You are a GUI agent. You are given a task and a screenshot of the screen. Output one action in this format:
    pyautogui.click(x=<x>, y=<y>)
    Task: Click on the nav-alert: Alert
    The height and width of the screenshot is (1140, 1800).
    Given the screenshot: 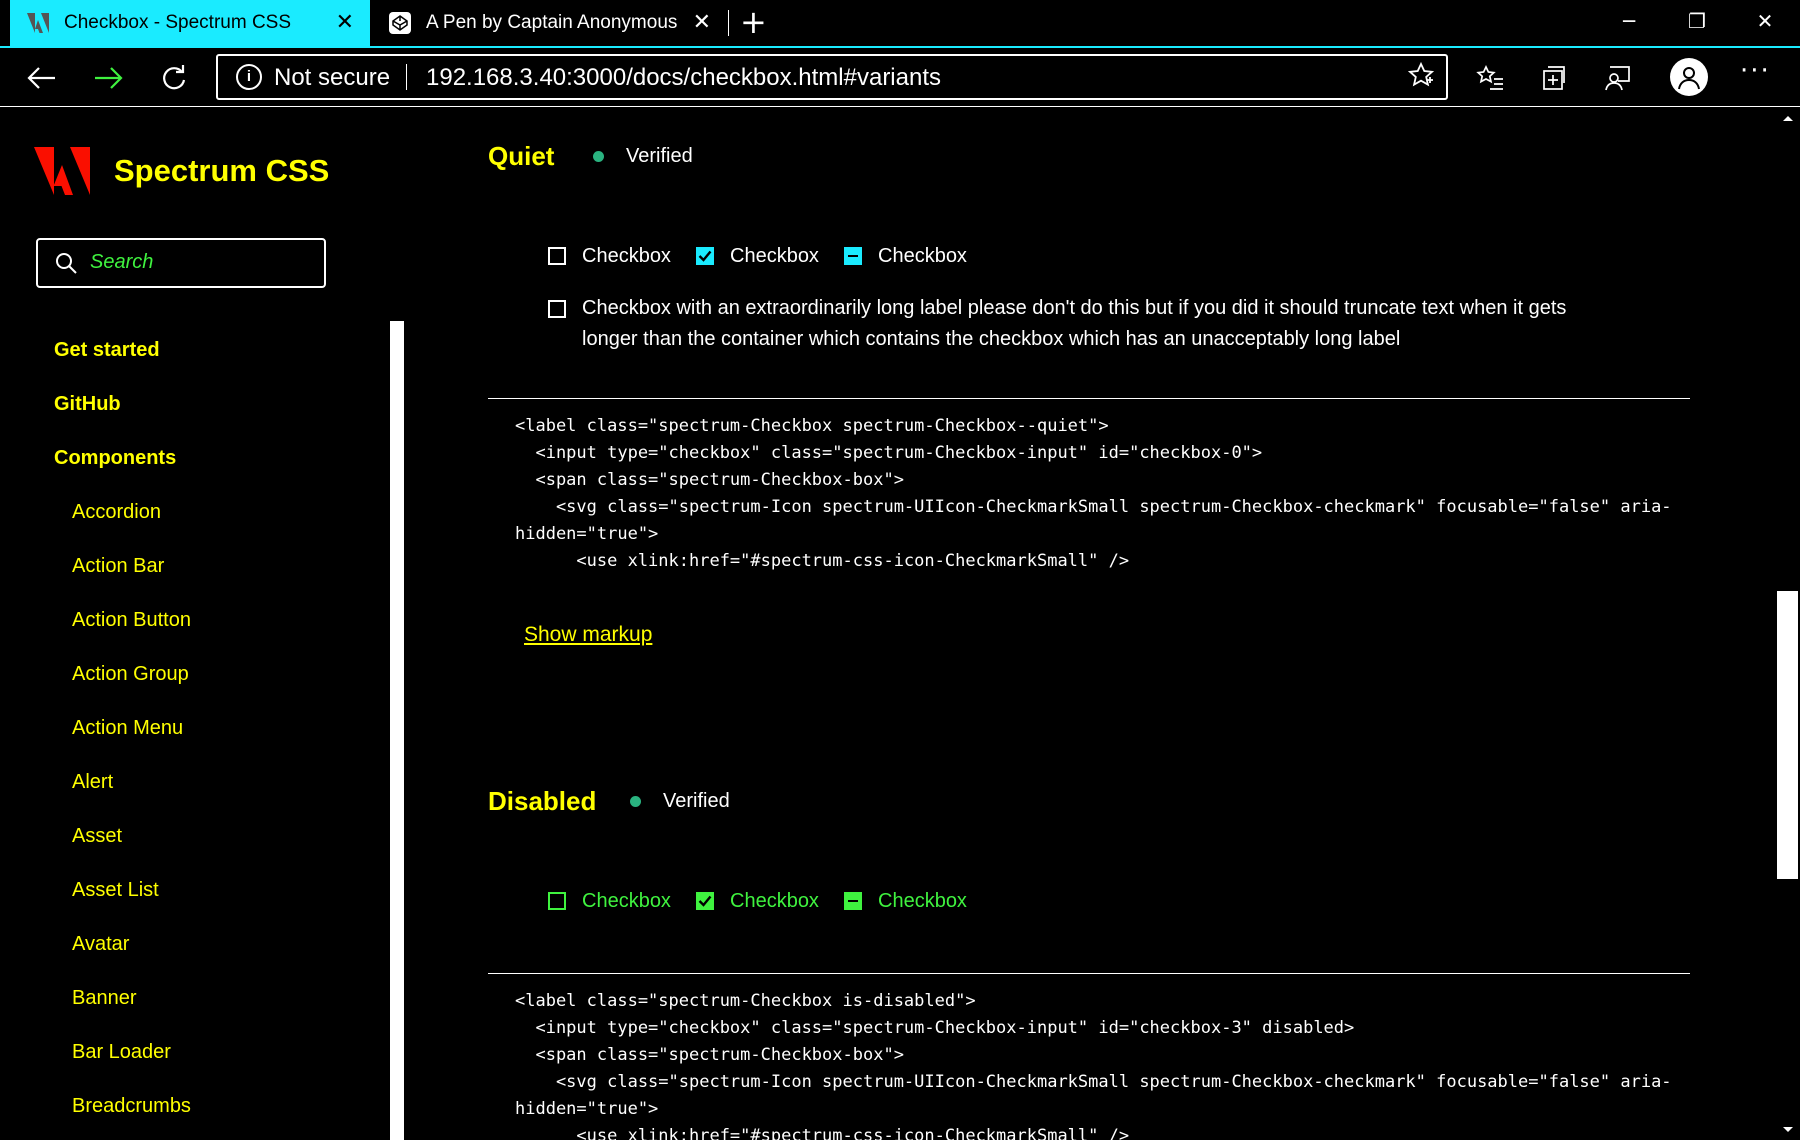 What is the action you would take?
    pyautogui.click(x=92, y=782)
    